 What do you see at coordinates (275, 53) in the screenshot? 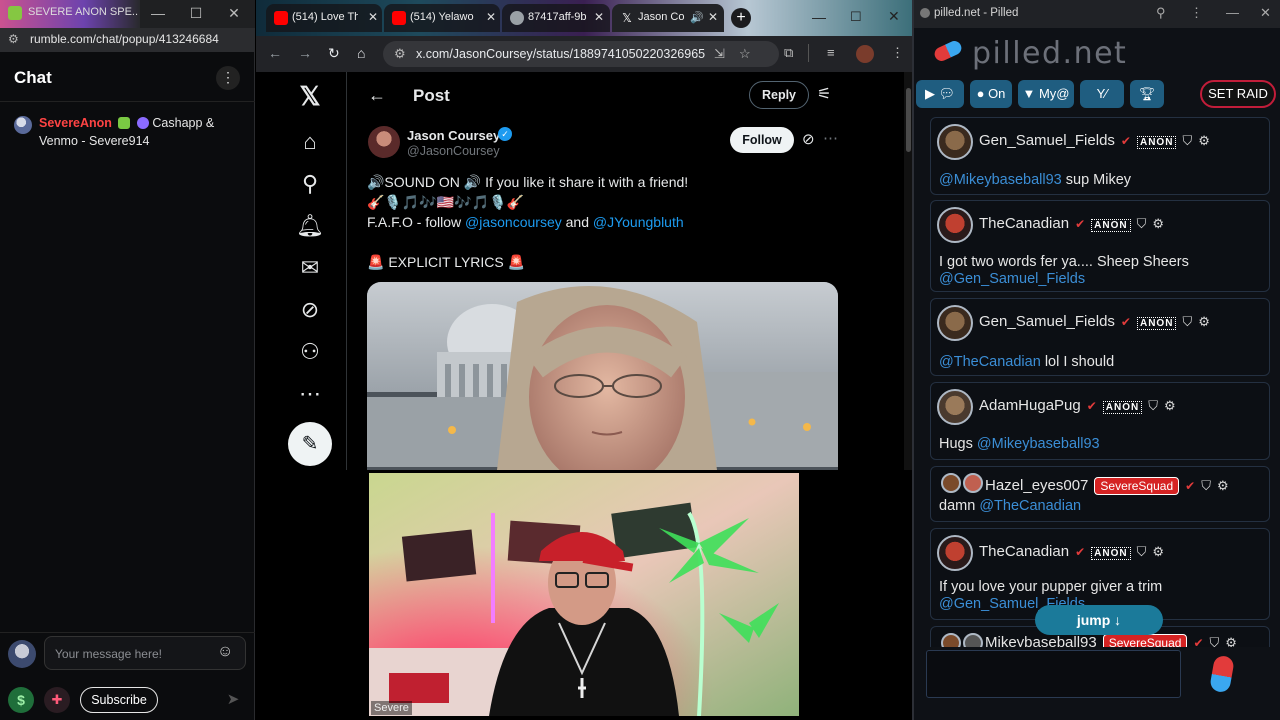
I see `back-icon: ←` at bounding box center [275, 53].